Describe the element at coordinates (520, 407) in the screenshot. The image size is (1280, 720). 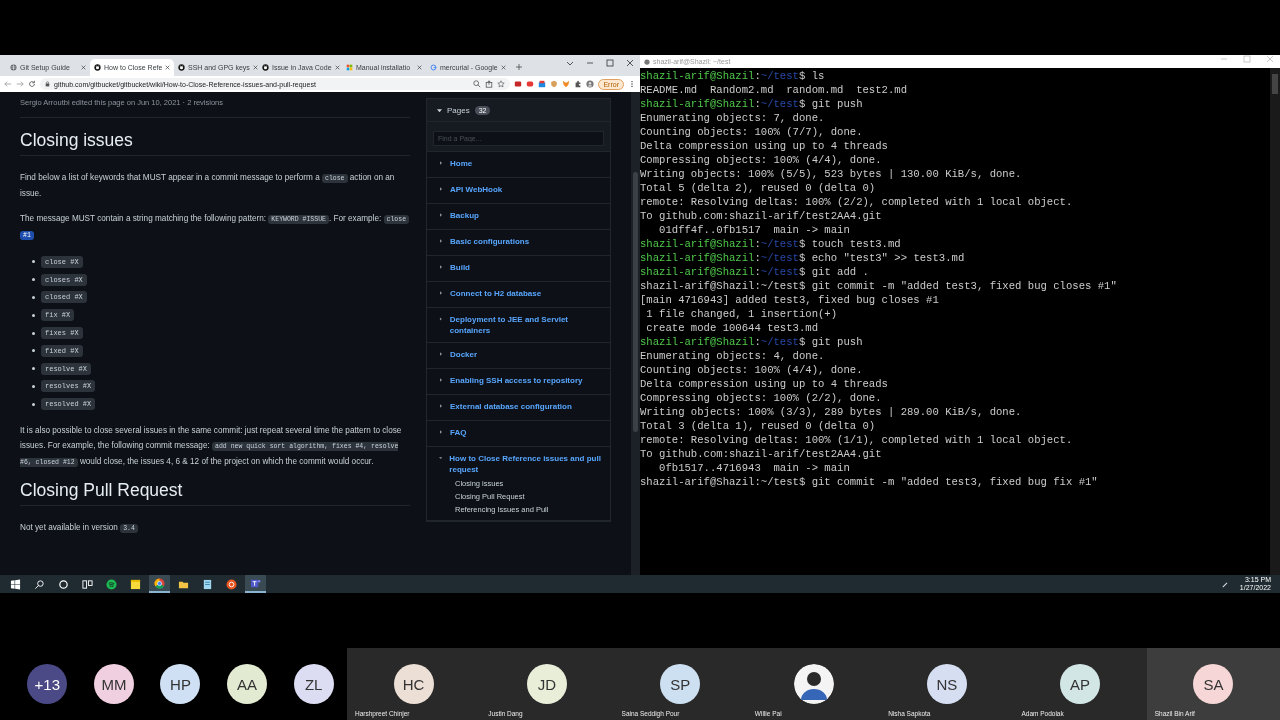
I see `page-link: External database configuration` at that location.